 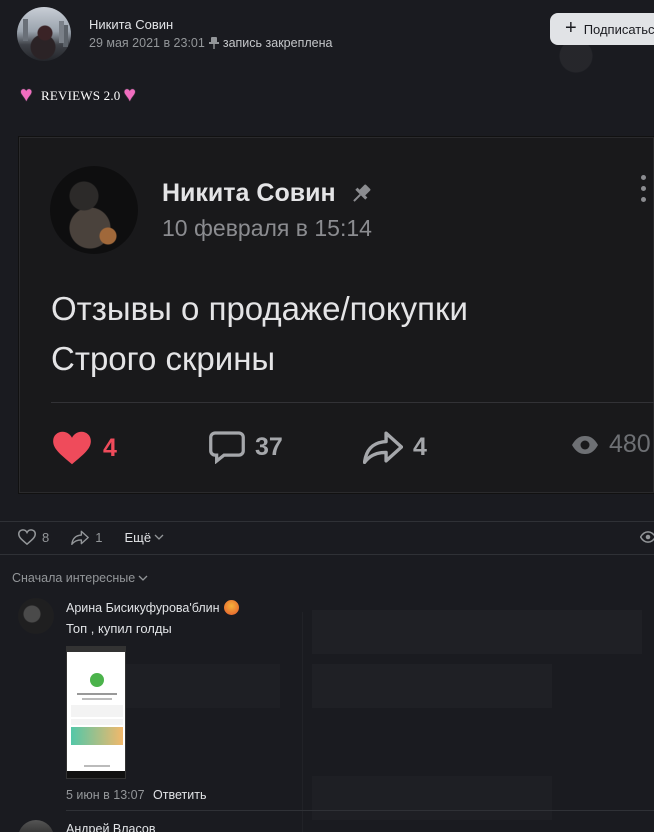 I want to click on embedded-likes: 4, so click(x=84, y=448).